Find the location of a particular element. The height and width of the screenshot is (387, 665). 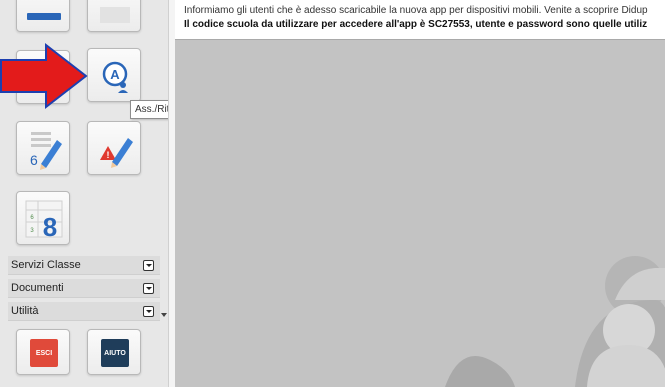

red-arrow-icon is located at coordinates (44, 76).